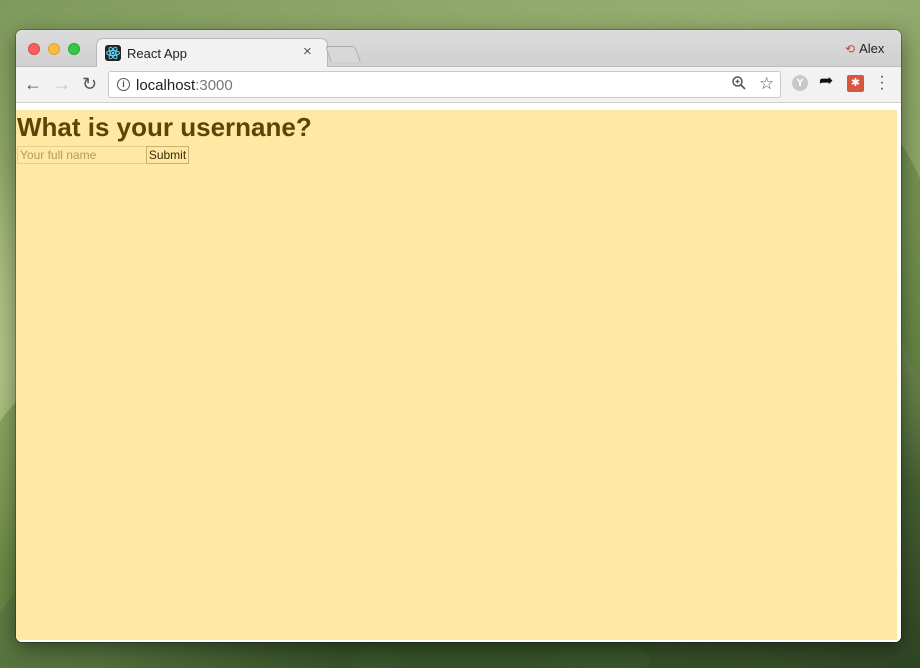  What do you see at coordinates (123, 84) in the screenshot?
I see `info-icon: i` at bounding box center [123, 84].